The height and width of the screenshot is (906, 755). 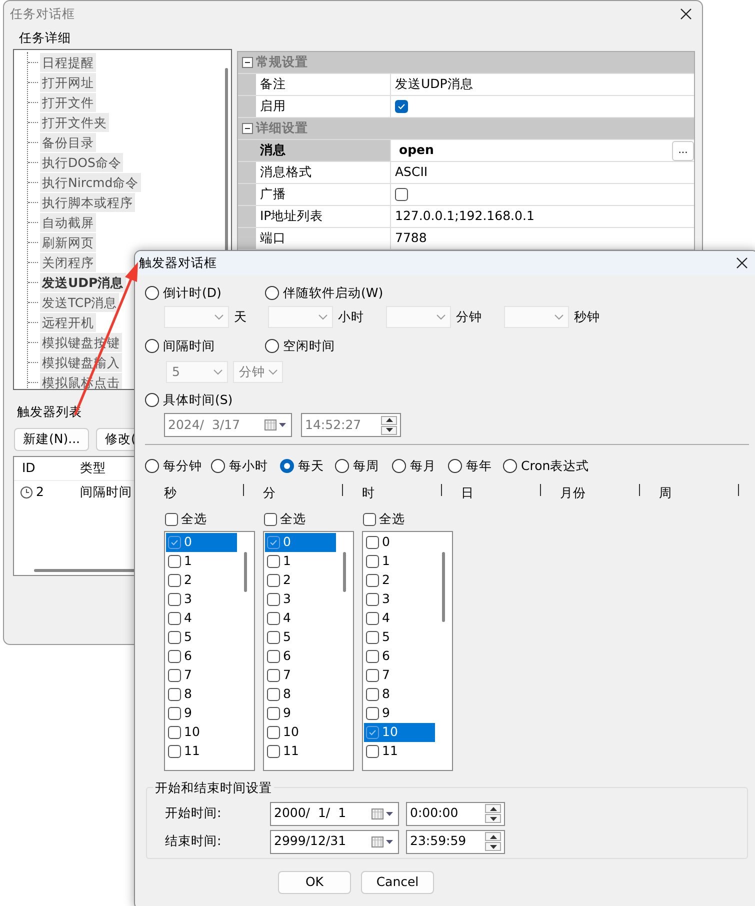 I want to click on list-item: 2, so click(x=399, y=580).